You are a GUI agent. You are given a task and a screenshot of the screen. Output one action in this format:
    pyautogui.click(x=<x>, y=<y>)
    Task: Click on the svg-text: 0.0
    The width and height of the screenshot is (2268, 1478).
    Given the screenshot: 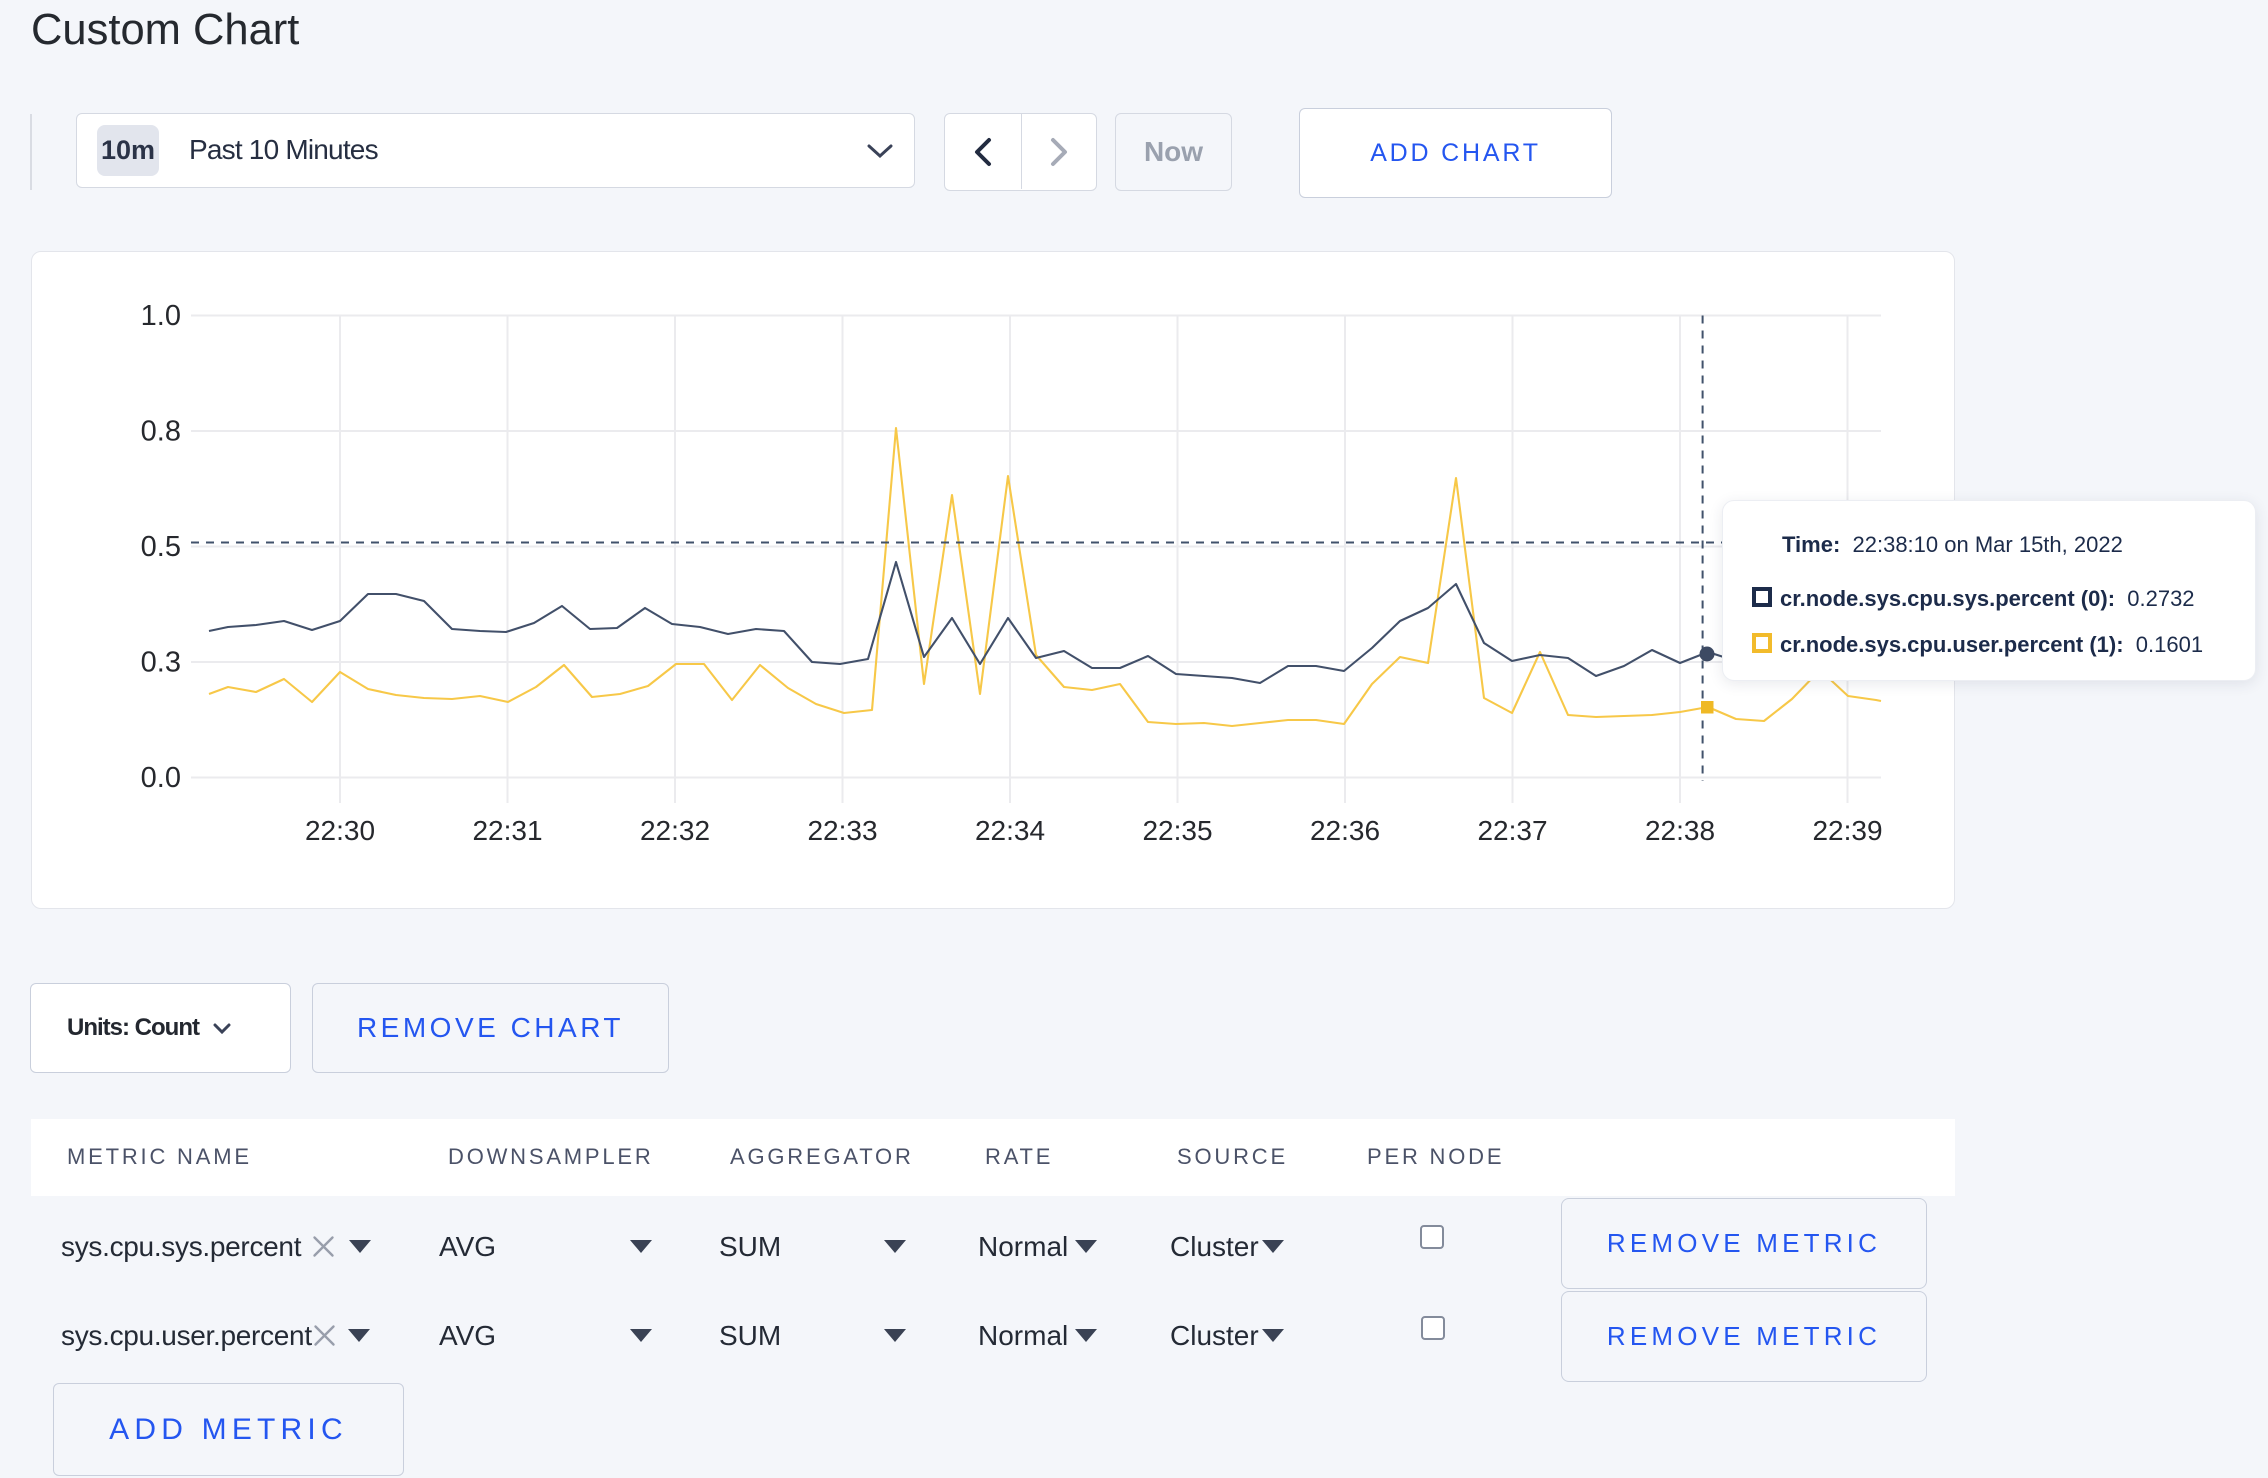 What is the action you would take?
    pyautogui.click(x=161, y=778)
    